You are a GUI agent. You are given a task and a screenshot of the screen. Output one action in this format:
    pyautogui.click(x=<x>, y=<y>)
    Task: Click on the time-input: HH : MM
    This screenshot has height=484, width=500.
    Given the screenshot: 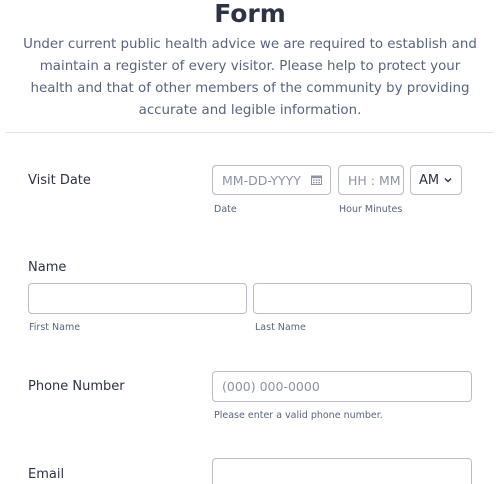 What is the action you would take?
    pyautogui.click(x=371, y=180)
    